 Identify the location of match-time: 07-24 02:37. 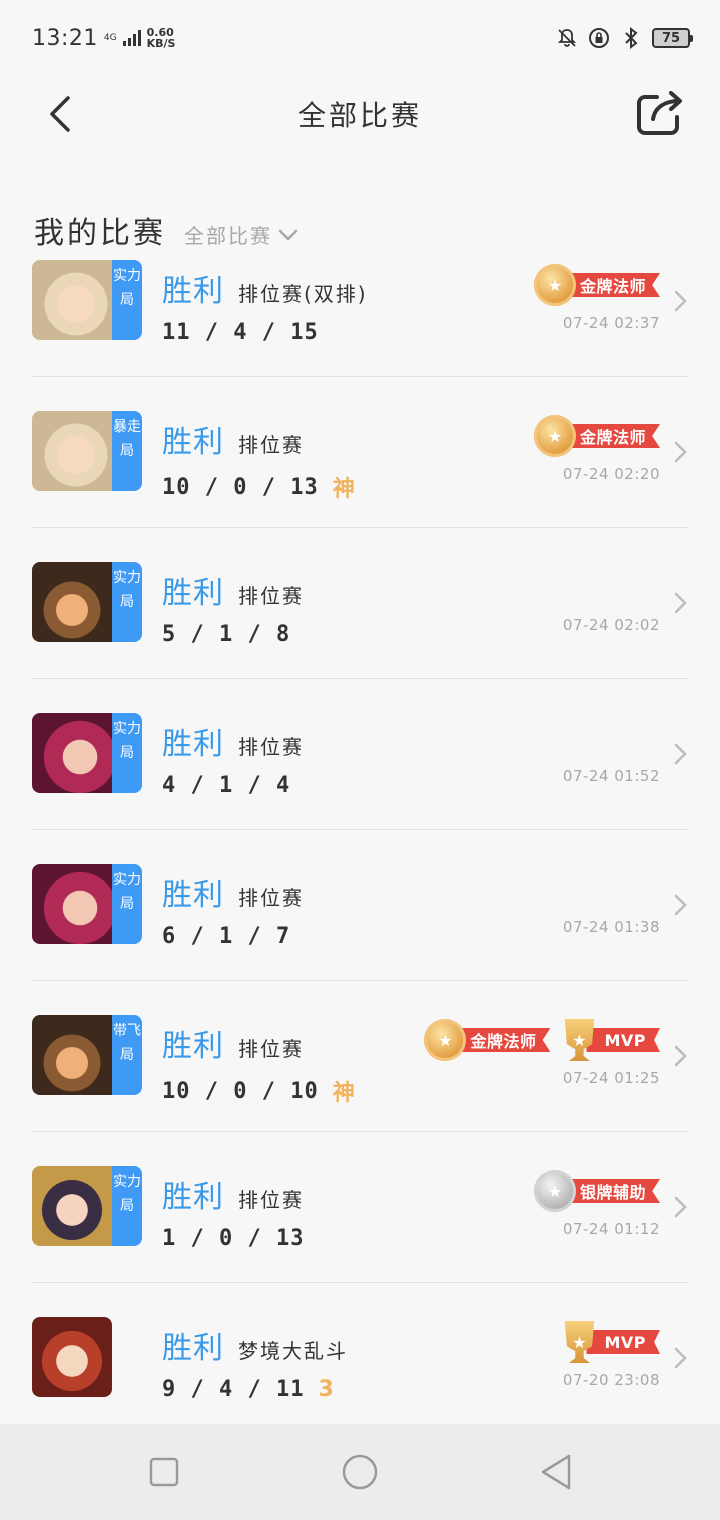
(611, 323).